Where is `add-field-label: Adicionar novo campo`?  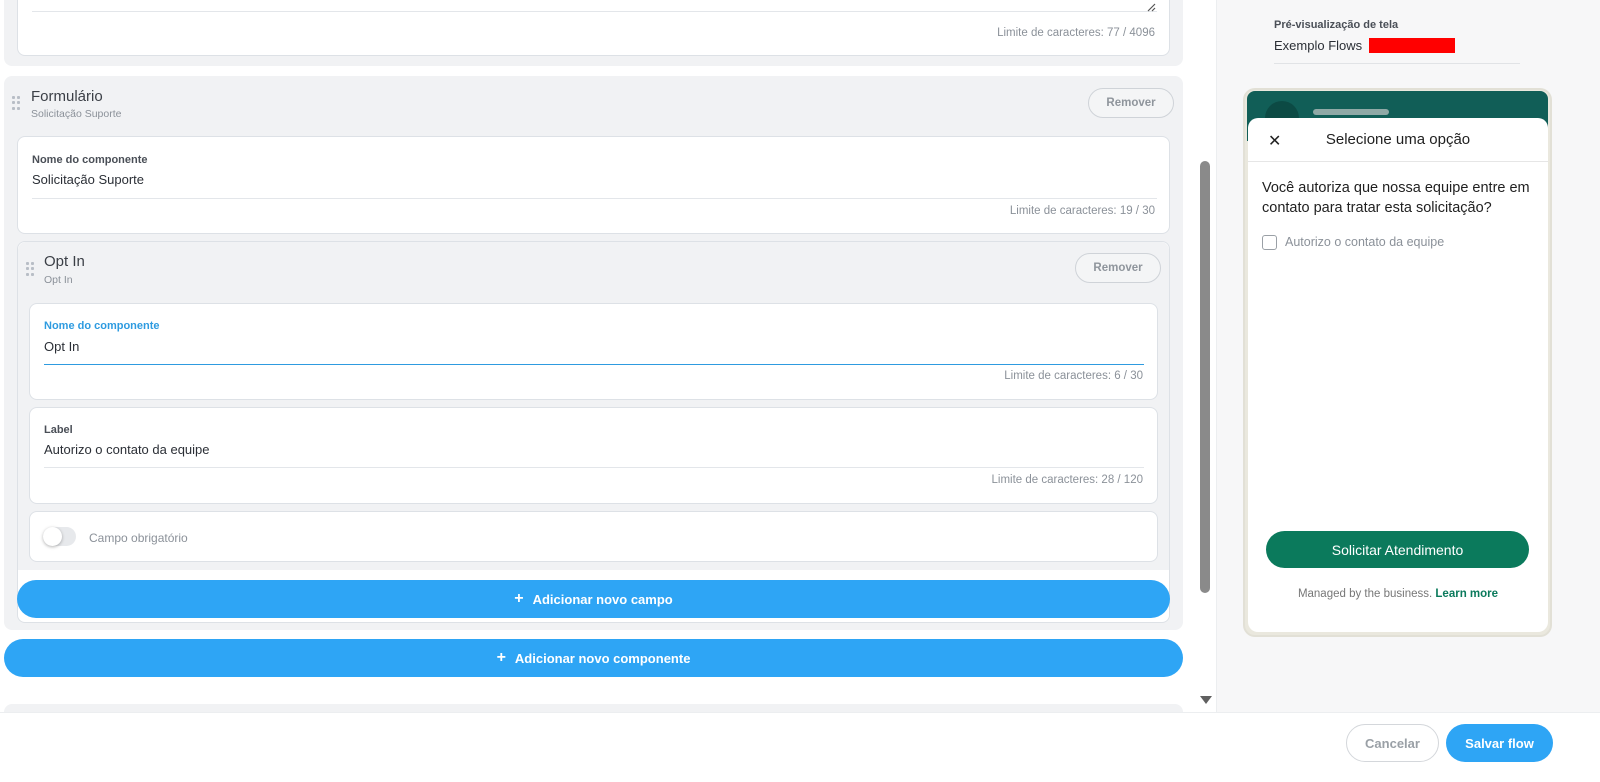
add-field-label: Adicionar novo campo is located at coordinates (602, 599).